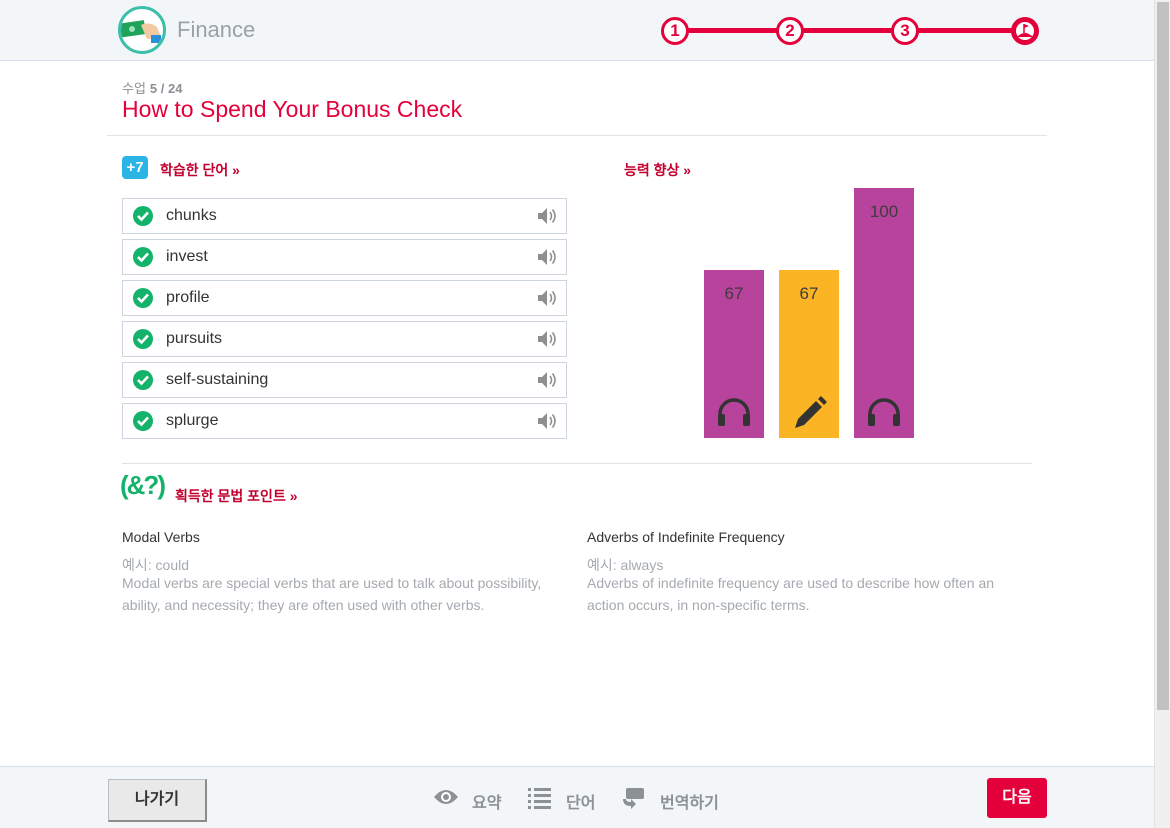  What do you see at coordinates (657, 170) in the screenshot?
I see `skills-improved-link: 능력 향상 »` at bounding box center [657, 170].